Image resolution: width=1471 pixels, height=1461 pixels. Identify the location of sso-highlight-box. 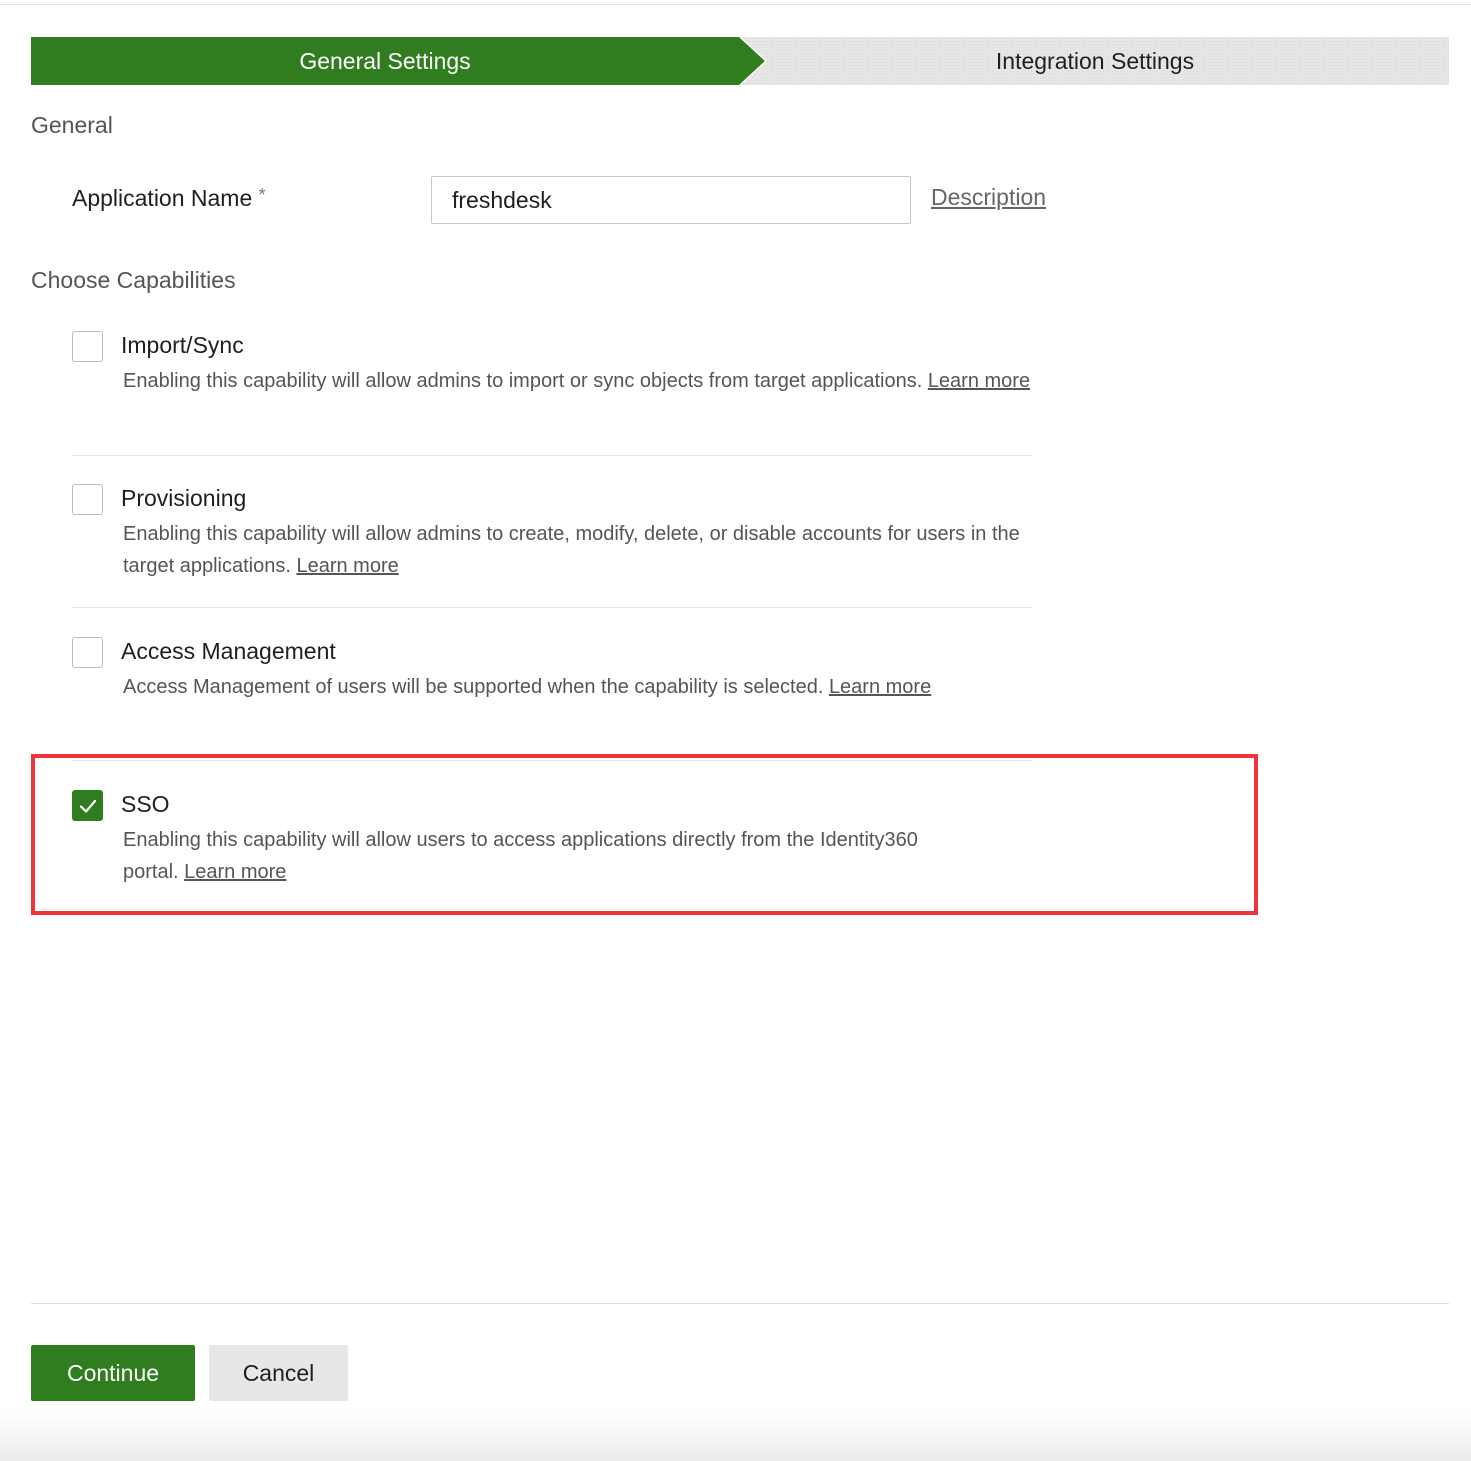
(644, 834).